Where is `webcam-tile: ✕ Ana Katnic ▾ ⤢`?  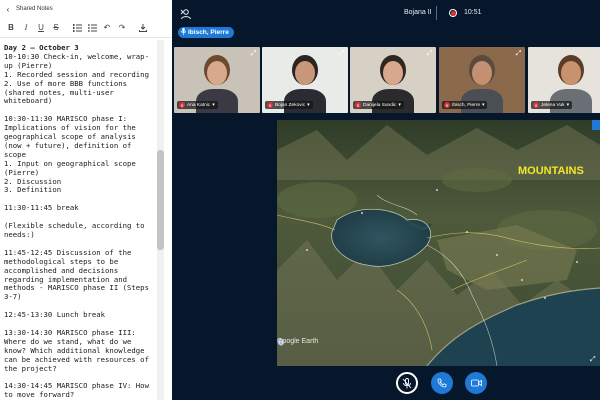
webcam-tile: ✕ Ana Katnic ▾ ⤢ is located at coordinates (217, 80).